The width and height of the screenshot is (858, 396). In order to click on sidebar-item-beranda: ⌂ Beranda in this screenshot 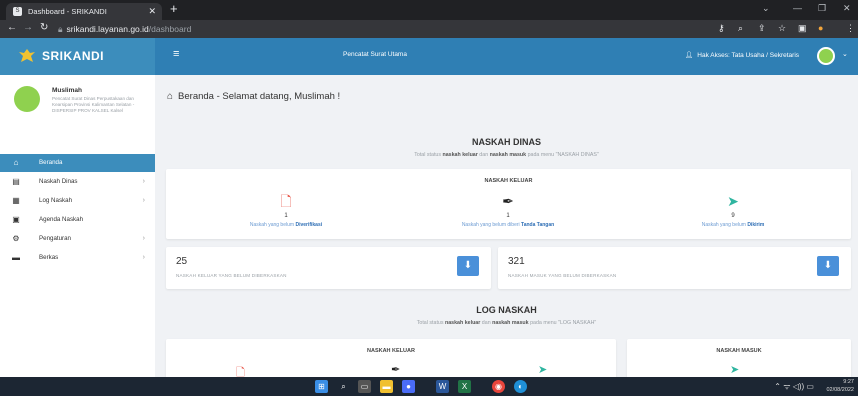, I will do `click(77, 163)`.